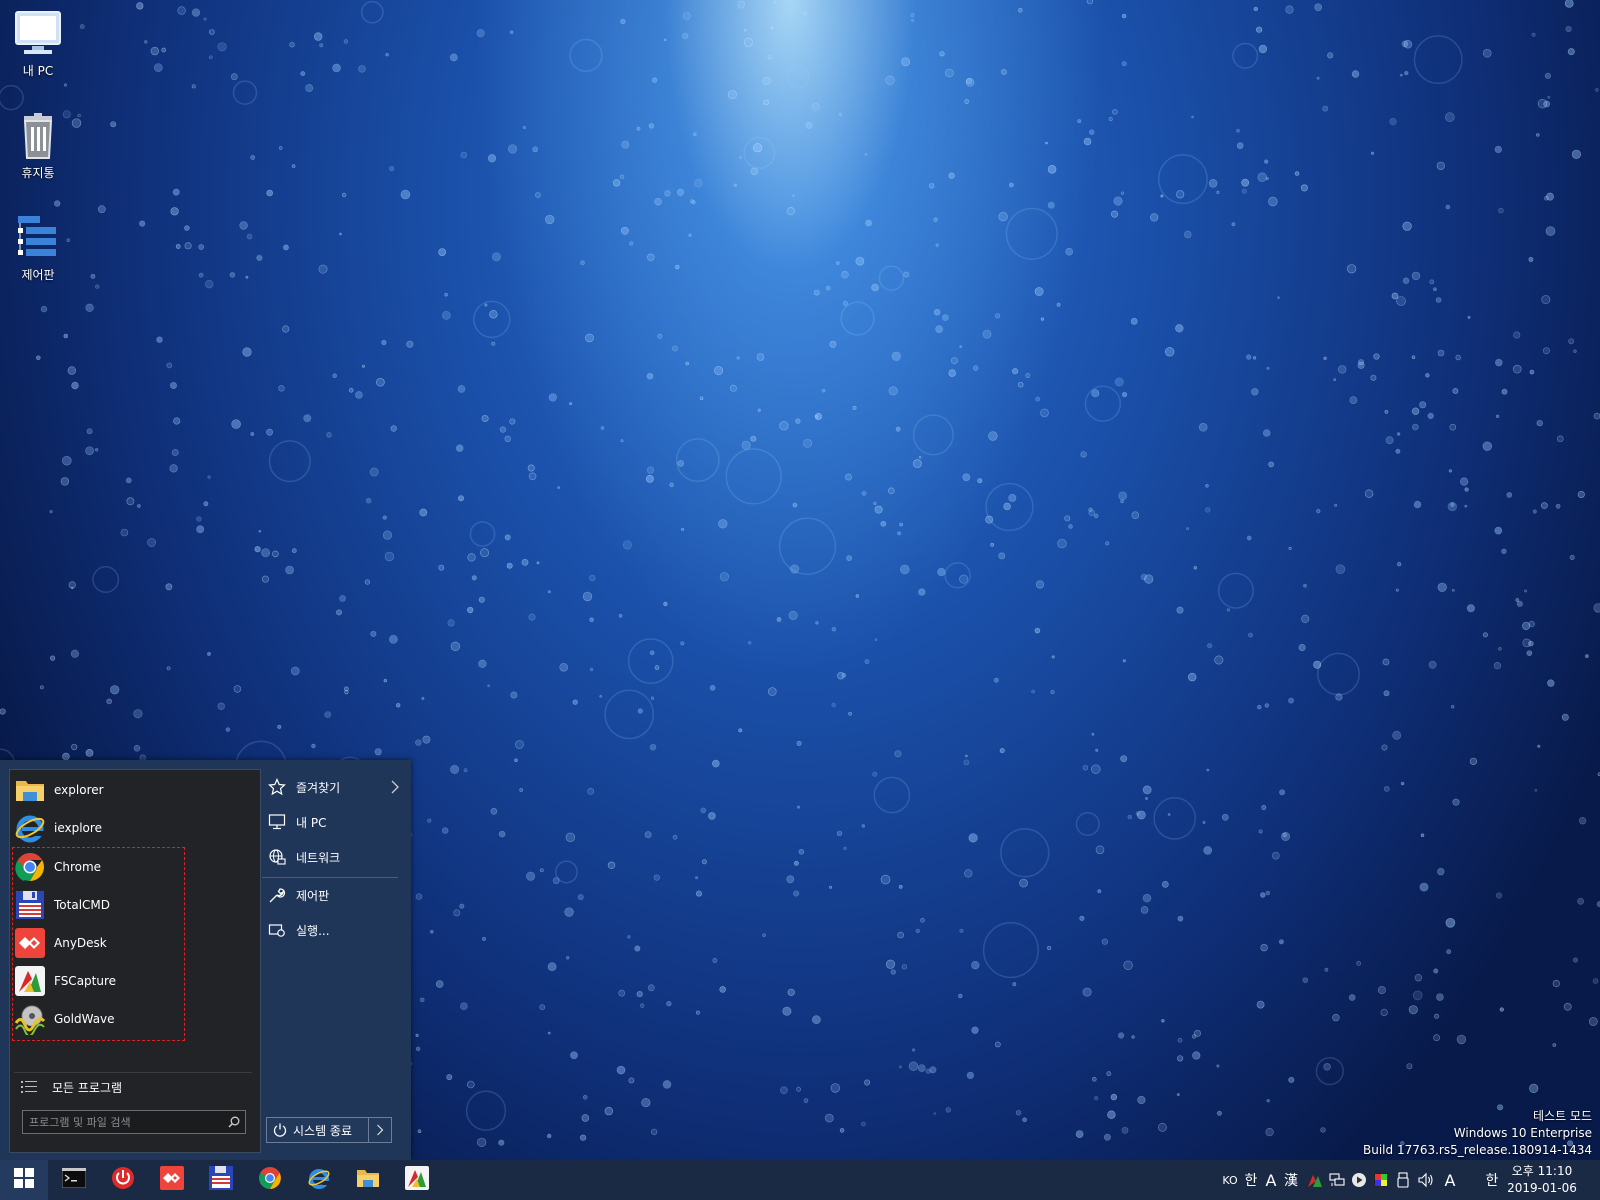 This screenshot has width=1600, height=1200. What do you see at coordinates (1337, 1180) in the screenshot?
I see `tray-network-icon` at bounding box center [1337, 1180].